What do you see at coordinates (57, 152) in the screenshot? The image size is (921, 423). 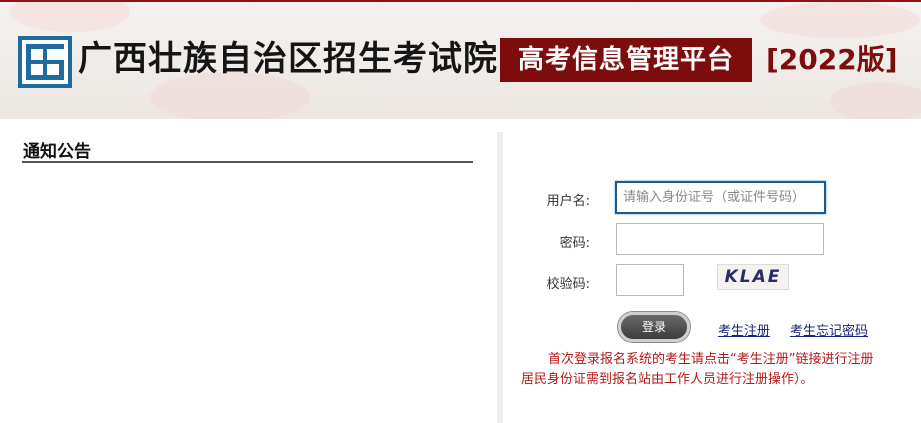 I see `notice-title: 通知公告` at bounding box center [57, 152].